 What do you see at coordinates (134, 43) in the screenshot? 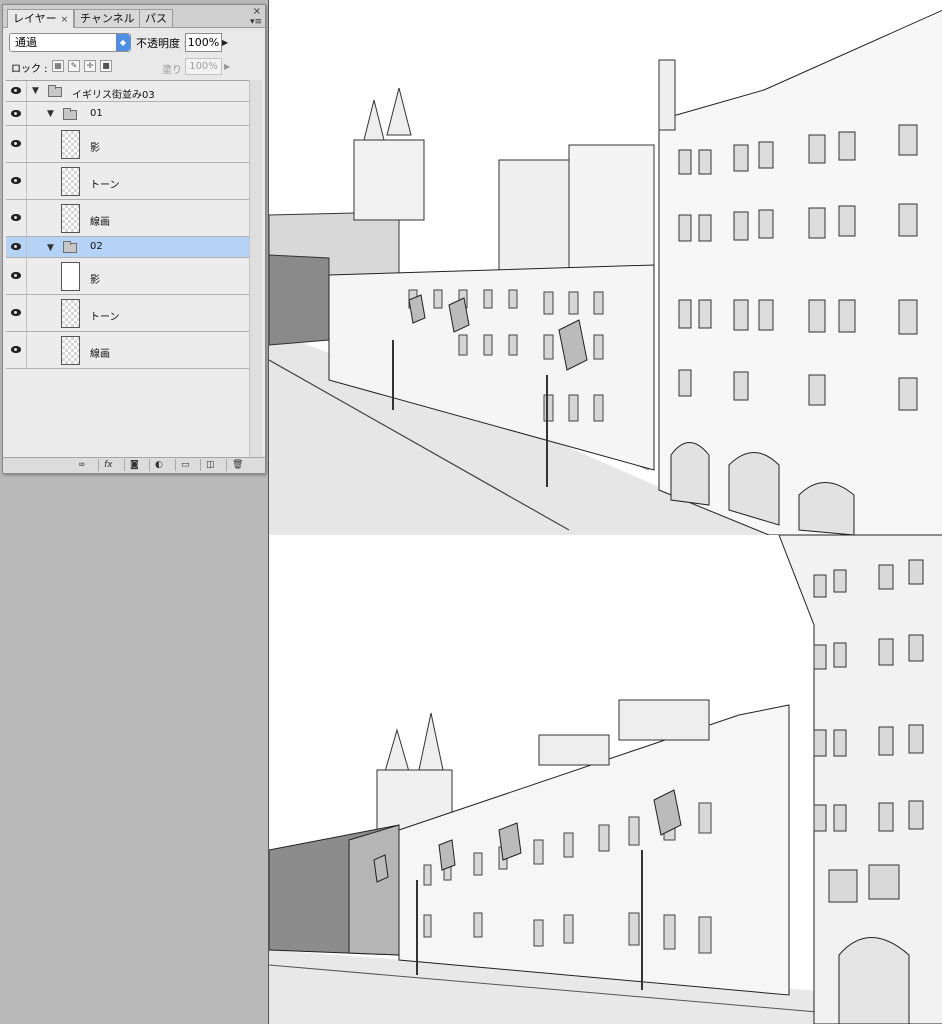
I see `blend-opacity-row: 通過 ◆ 不透明度 : 100% ▶` at bounding box center [134, 43].